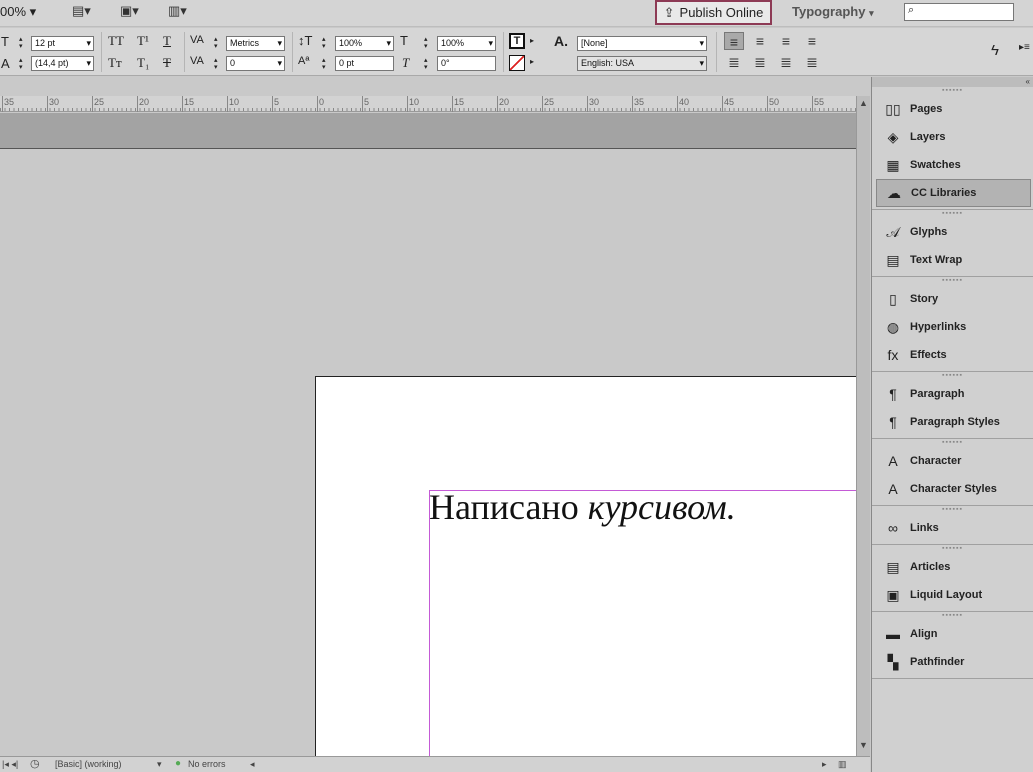 The width and height of the screenshot is (1033, 772). Describe the element at coordinates (23, 43) in the screenshot. I see `font-size-stepper: ▴ ▾` at that location.